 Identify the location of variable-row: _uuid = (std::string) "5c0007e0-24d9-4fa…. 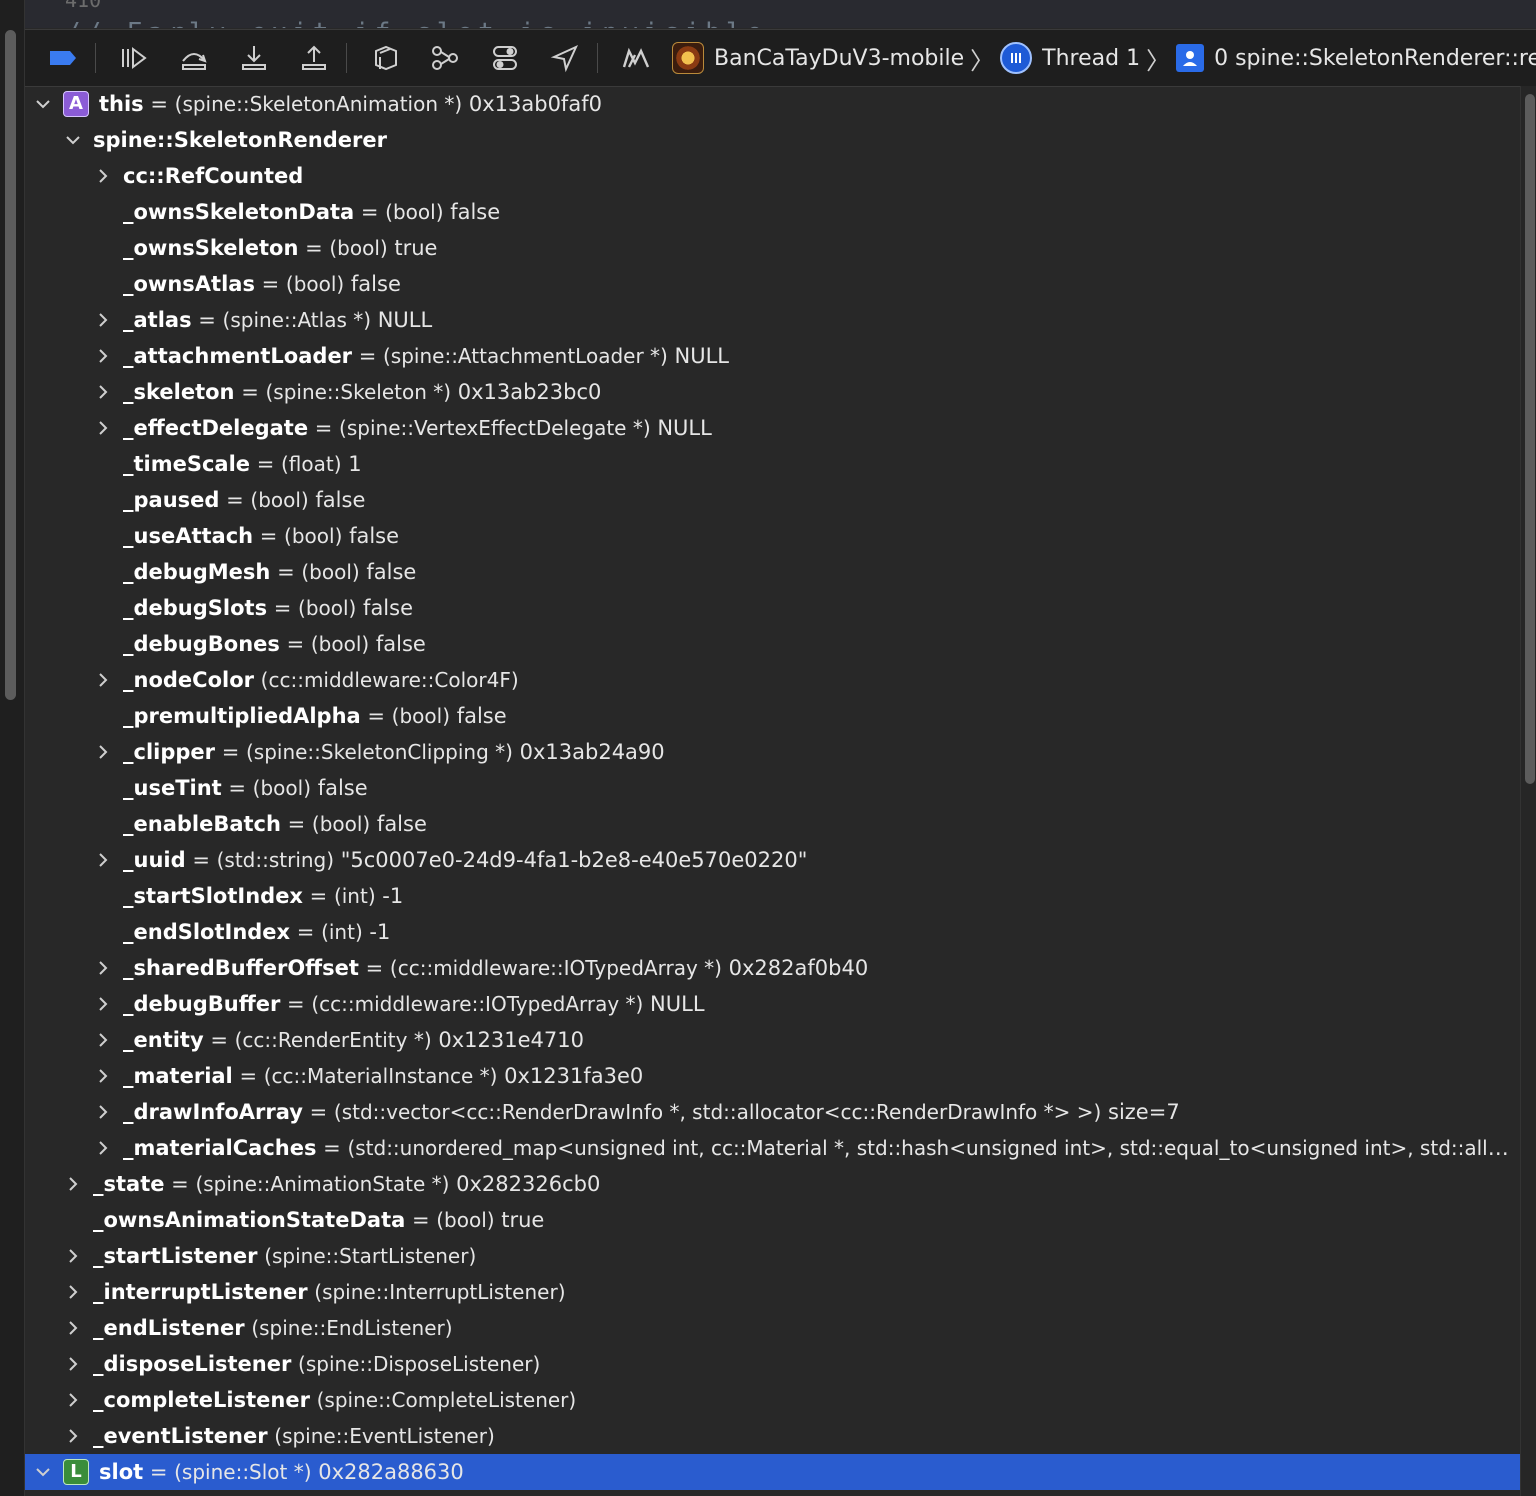
(772, 860).